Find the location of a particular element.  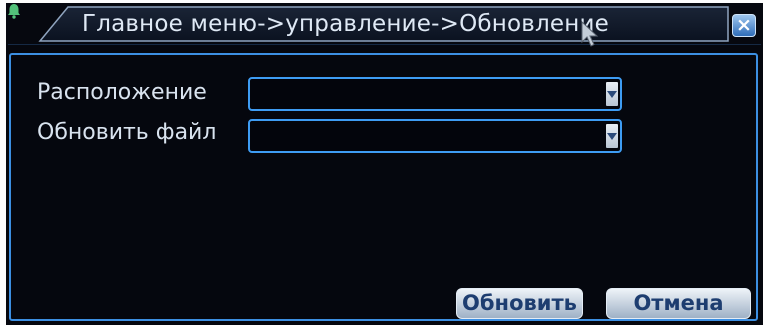

close-button: × is located at coordinates (744, 25).